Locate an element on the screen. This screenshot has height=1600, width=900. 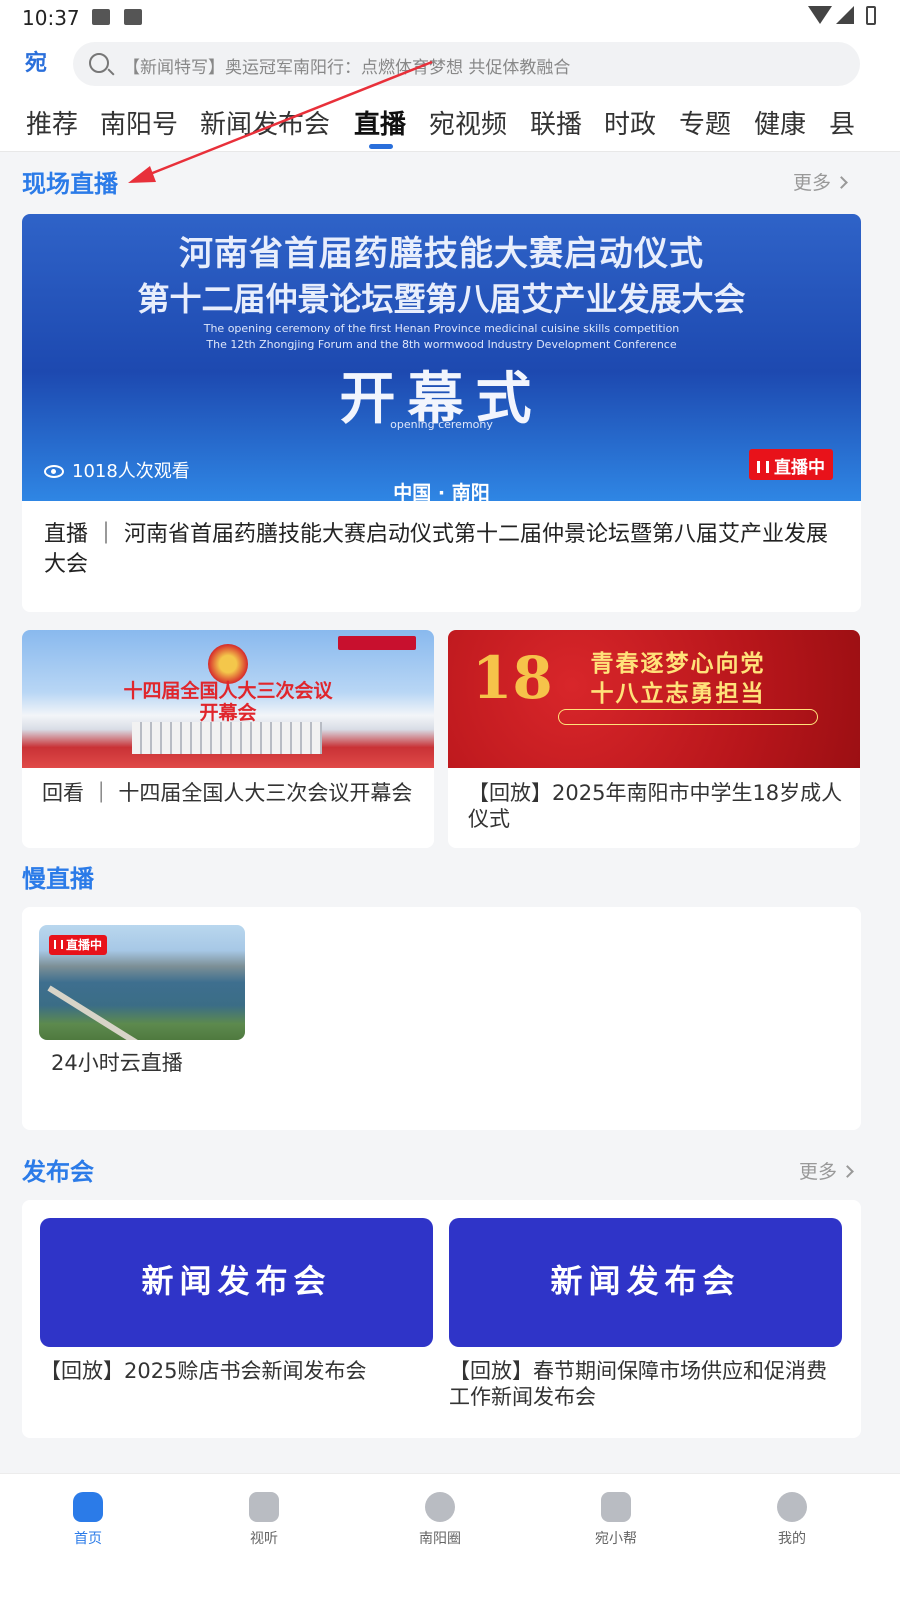
tab-live: 直播 is located at coordinates (380, 122).